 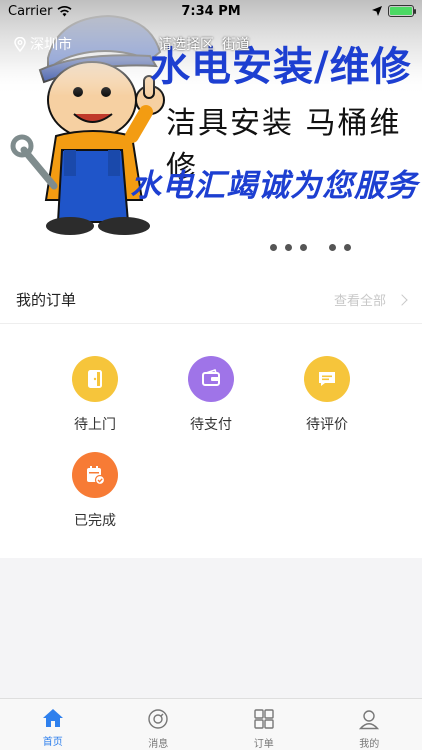 I want to click on order-status-awaiting-review: 待评价, so click(x=327, y=395).